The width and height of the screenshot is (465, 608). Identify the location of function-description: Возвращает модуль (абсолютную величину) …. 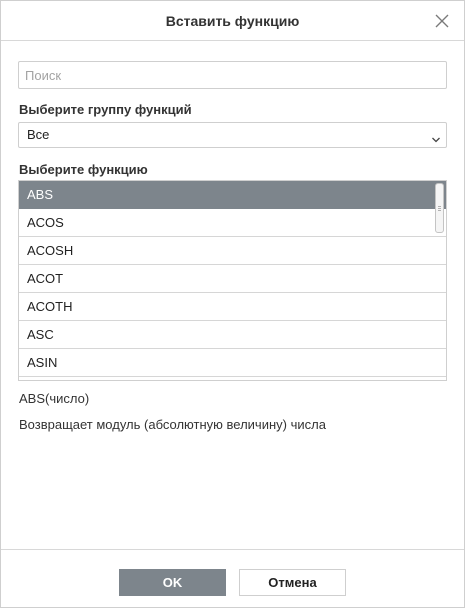
(172, 424).